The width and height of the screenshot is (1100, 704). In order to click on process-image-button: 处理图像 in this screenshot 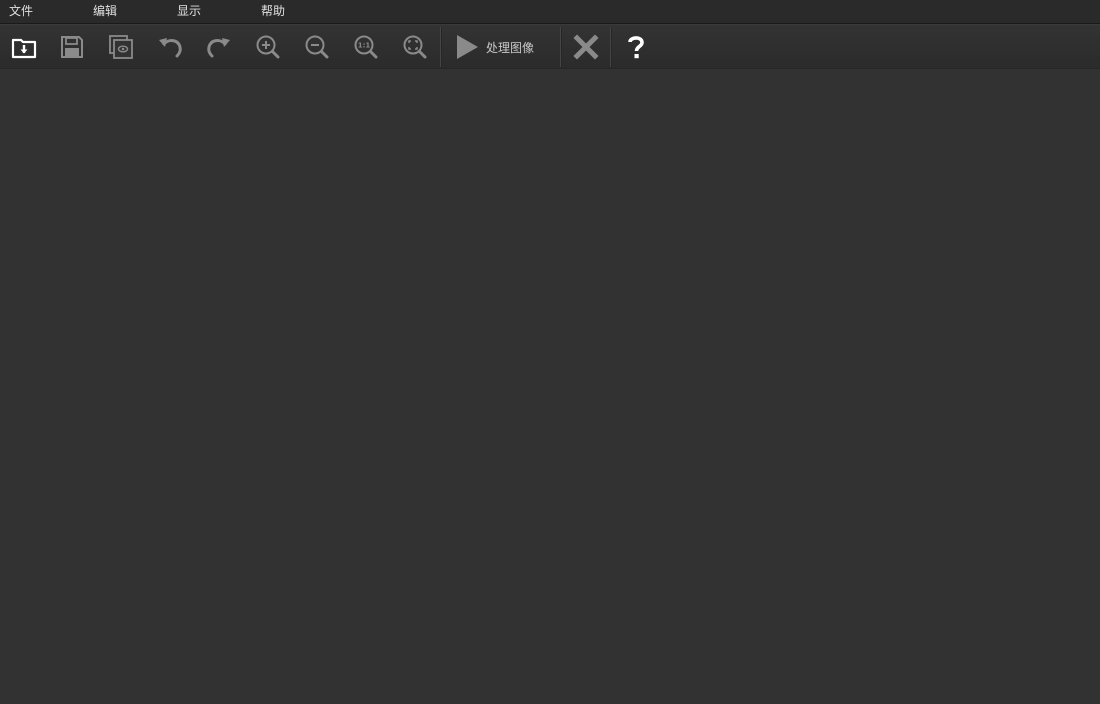, I will do `click(502, 47)`.